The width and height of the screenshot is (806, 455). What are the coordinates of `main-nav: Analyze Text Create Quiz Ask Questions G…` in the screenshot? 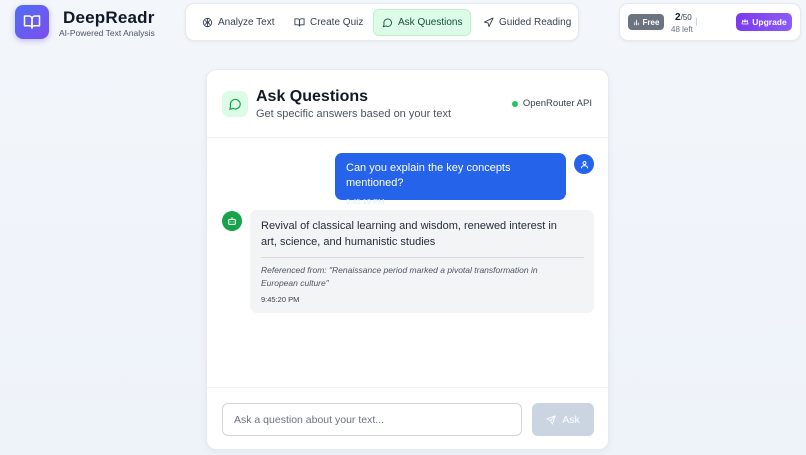 It's located at (382, 22).